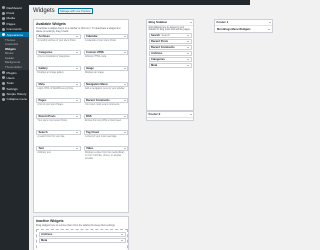 This screenshot has height=250, width=320. Describe the element at coordinates (52, 121) in the screenshot. I see `widget-description: Your site's most recent Posts.` at that location.